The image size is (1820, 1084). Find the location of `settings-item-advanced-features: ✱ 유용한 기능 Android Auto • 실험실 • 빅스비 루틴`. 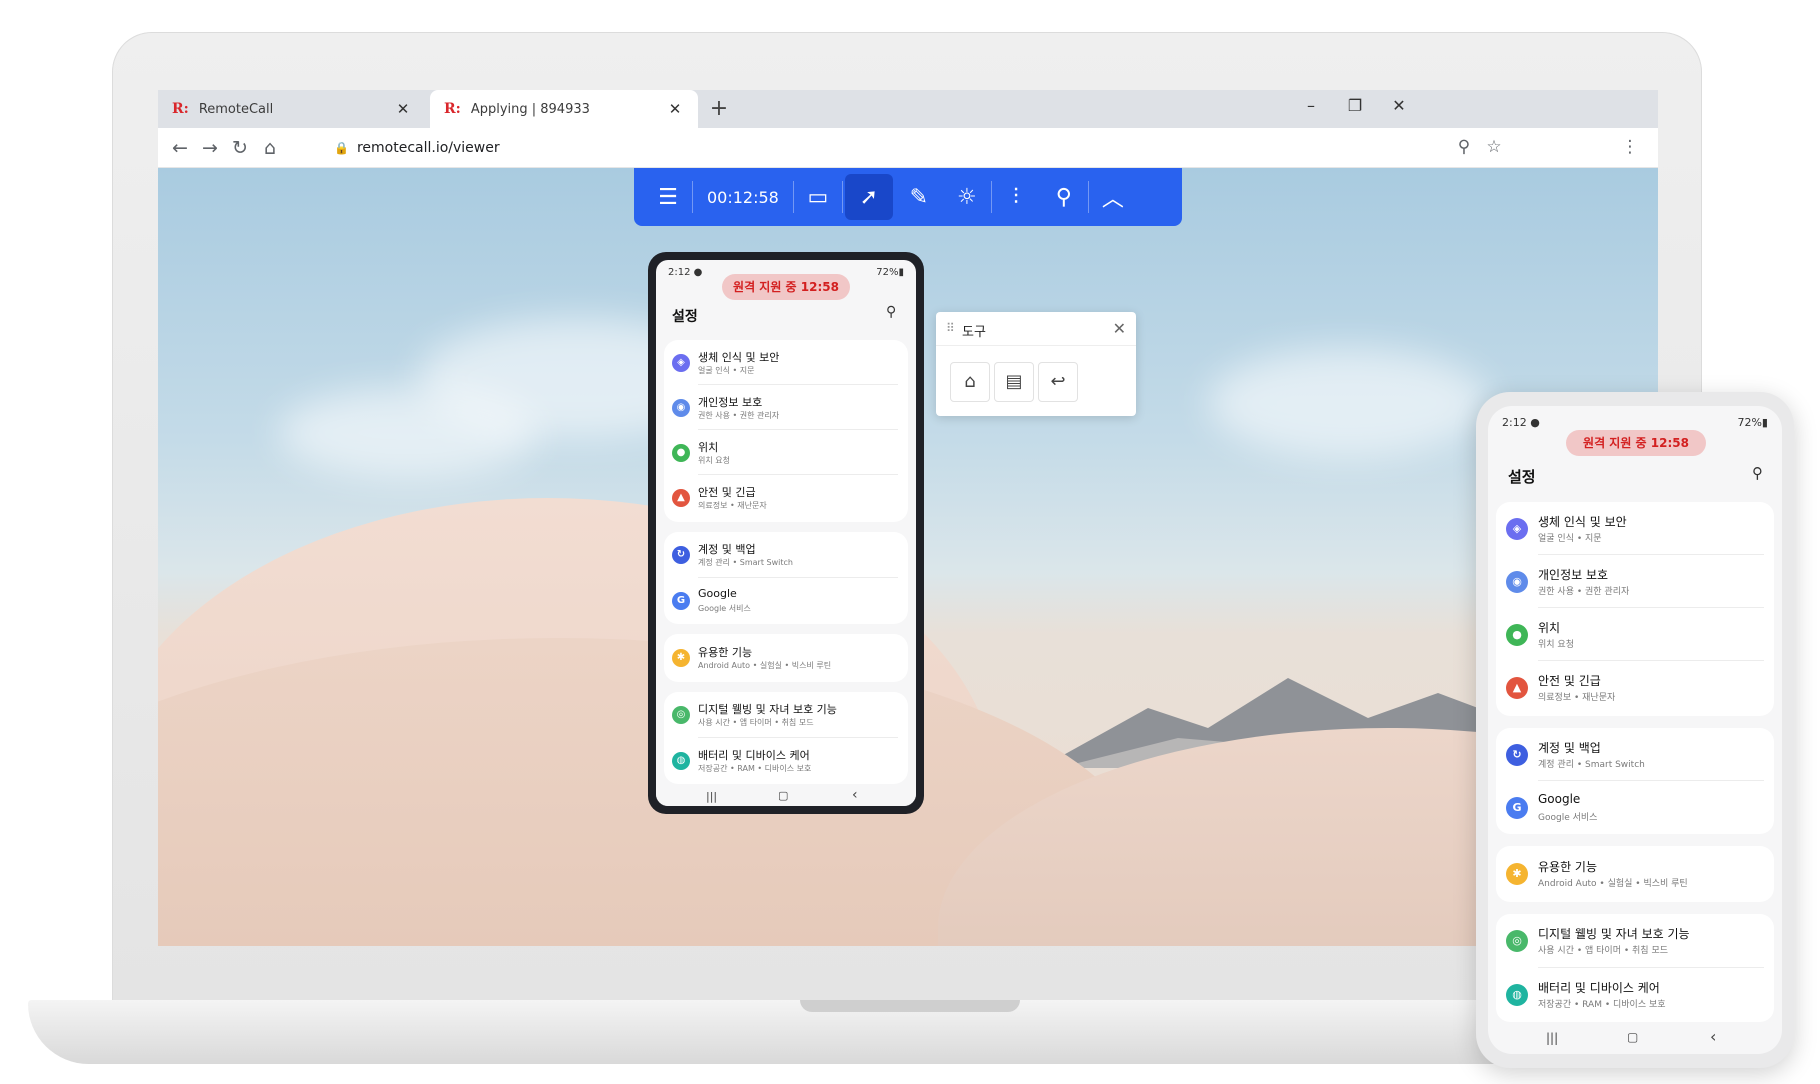

settings-item-advanced-features: ✱ 유용한 기능 Android Auto • 실험실 • 빅스비 루틴 is located at coordinates (786, 658).